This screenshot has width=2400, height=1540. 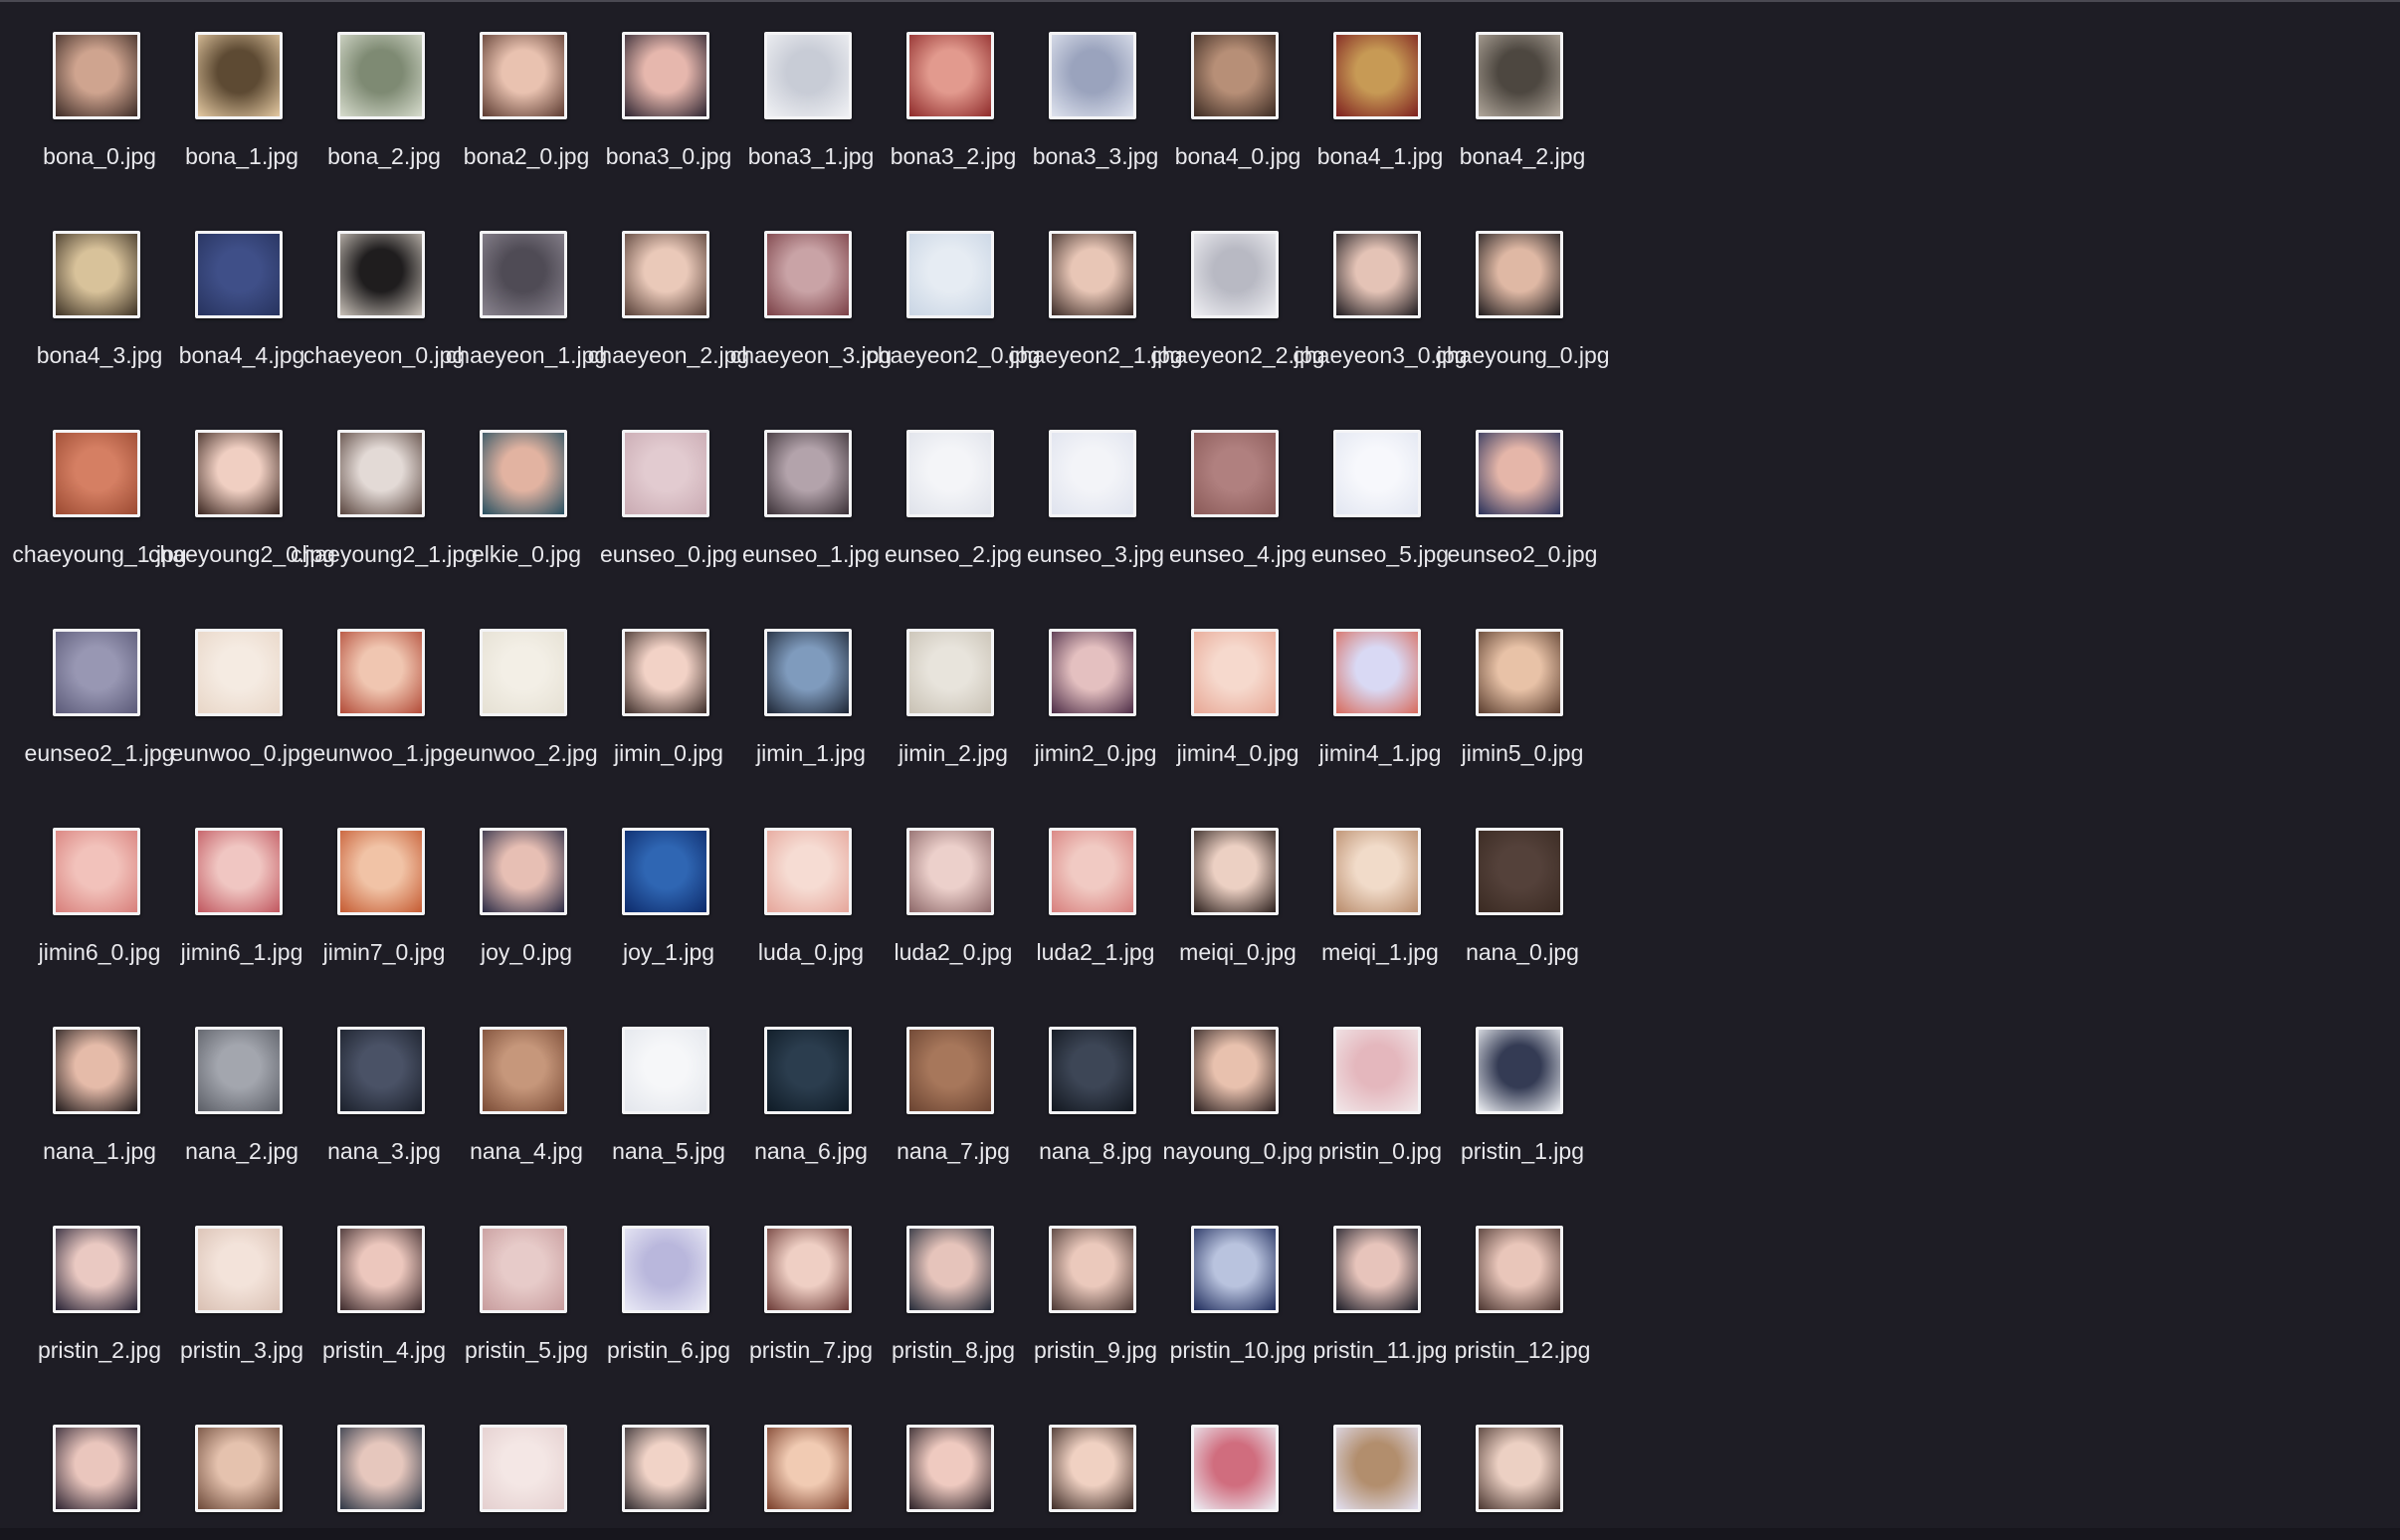 I want to click on file-item: jimin5_0.jpg, so click(x=1522, y=696).